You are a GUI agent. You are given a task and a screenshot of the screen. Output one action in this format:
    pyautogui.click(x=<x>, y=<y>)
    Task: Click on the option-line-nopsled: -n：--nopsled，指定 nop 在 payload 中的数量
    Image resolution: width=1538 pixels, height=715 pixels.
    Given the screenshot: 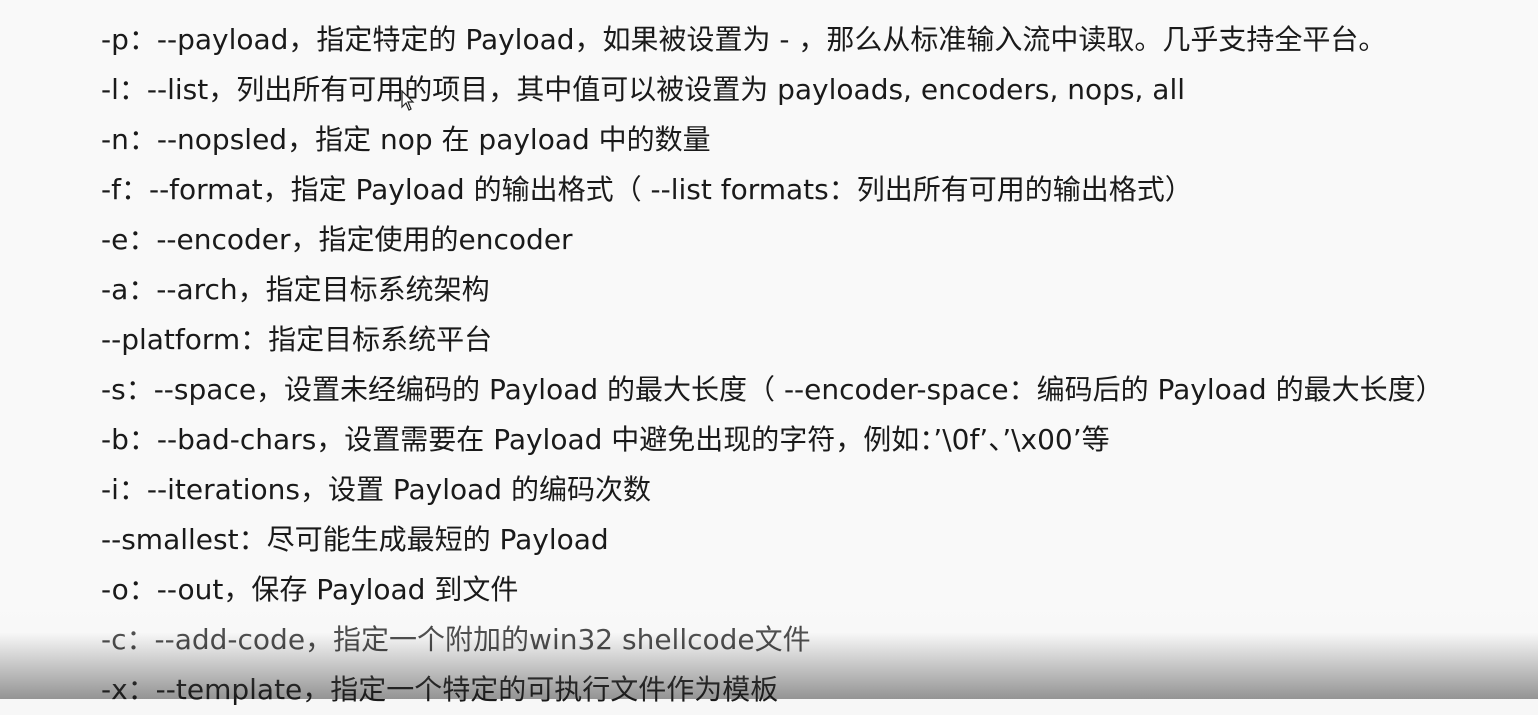 What is the action you would take?
    pyautogui.click(x=406, y=139)
    